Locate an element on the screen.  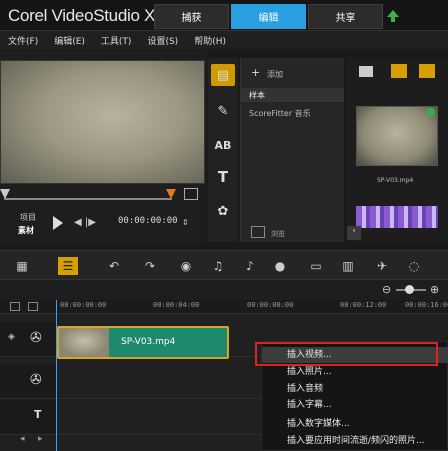
menu-settings: 设置(S) is located at coordinates (162, 40).